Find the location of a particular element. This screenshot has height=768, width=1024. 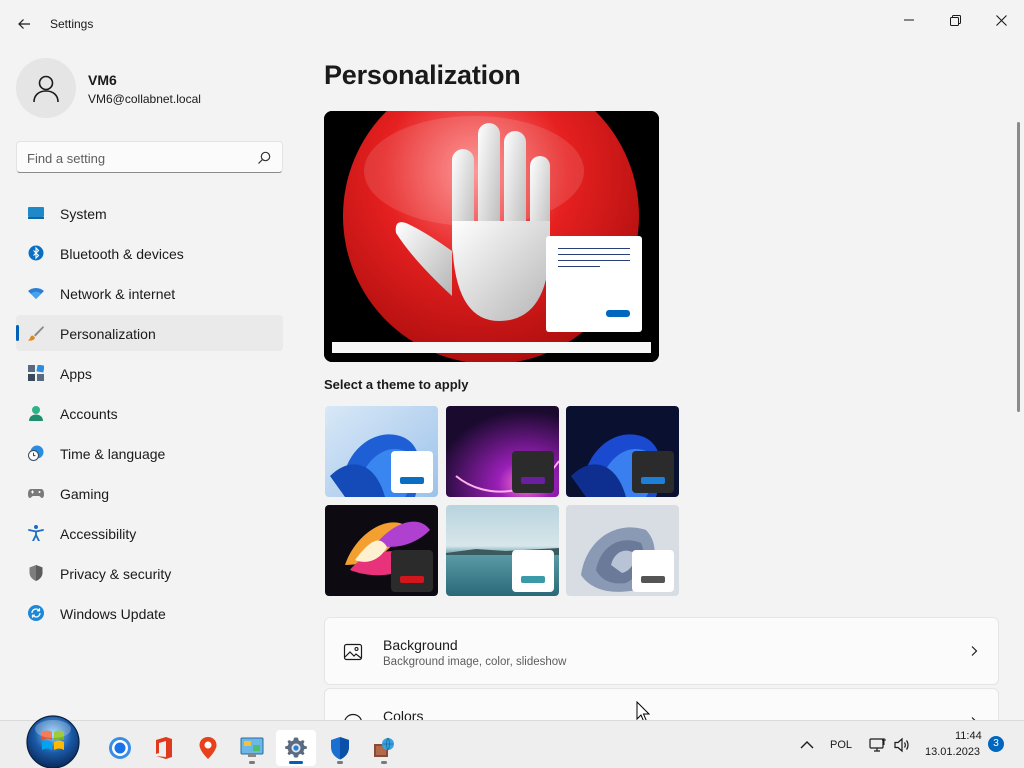

sidebar-item-label: Accessibility is located at coordinates (98, 534).